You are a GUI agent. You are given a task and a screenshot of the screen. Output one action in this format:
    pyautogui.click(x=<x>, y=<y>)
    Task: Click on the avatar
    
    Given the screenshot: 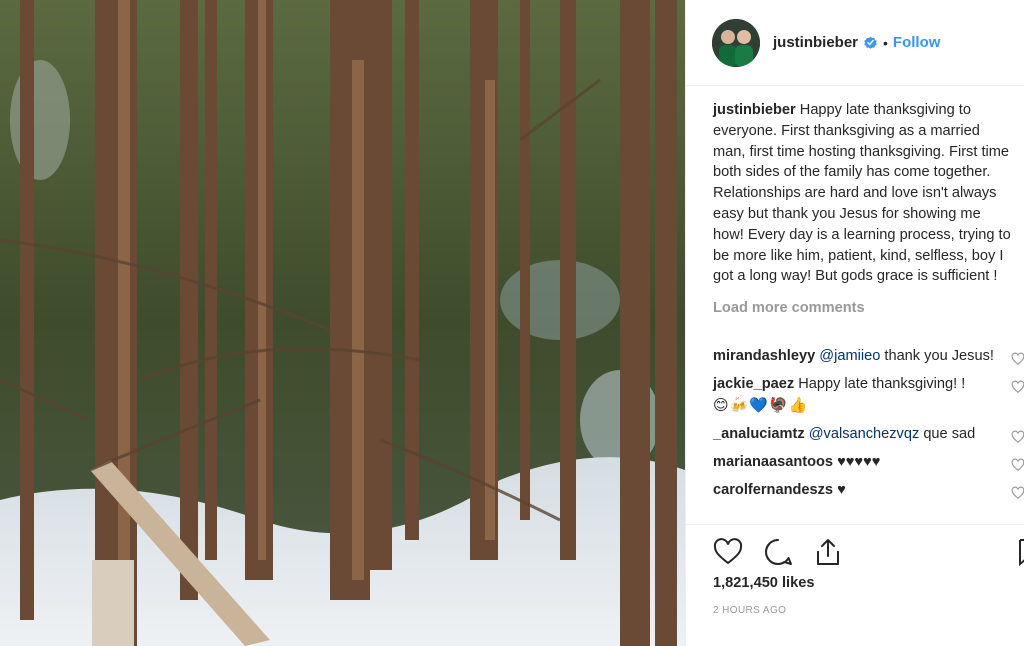 What is the action you would take?
    pyautogui.click(x=736, y=42)
    